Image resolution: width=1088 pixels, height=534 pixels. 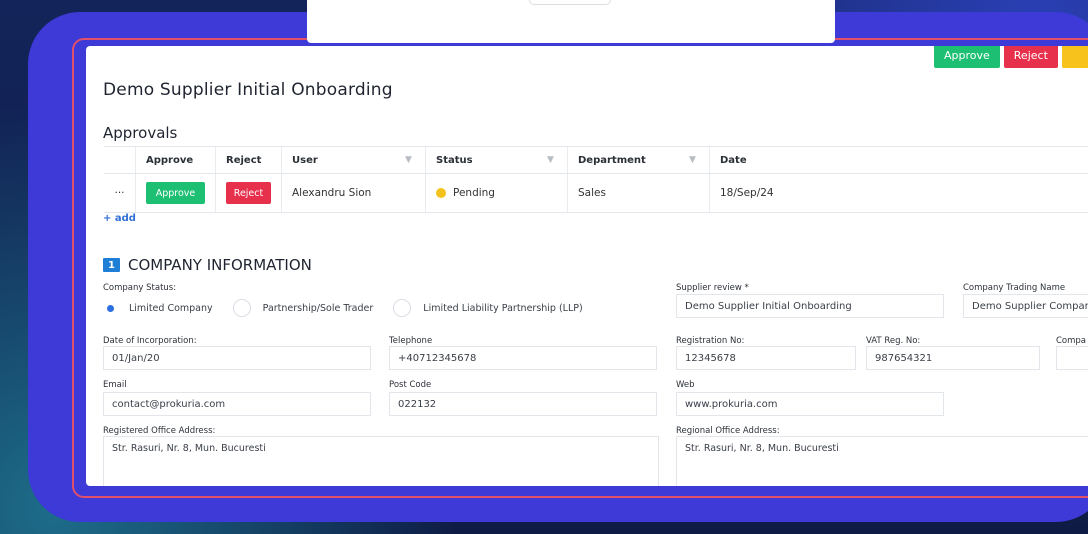 What do you see at coordinates (1025, 306) in the screenshot?
I see `trading-name-field: Demo Supplier Compar` at bounding box center [1025, 306].